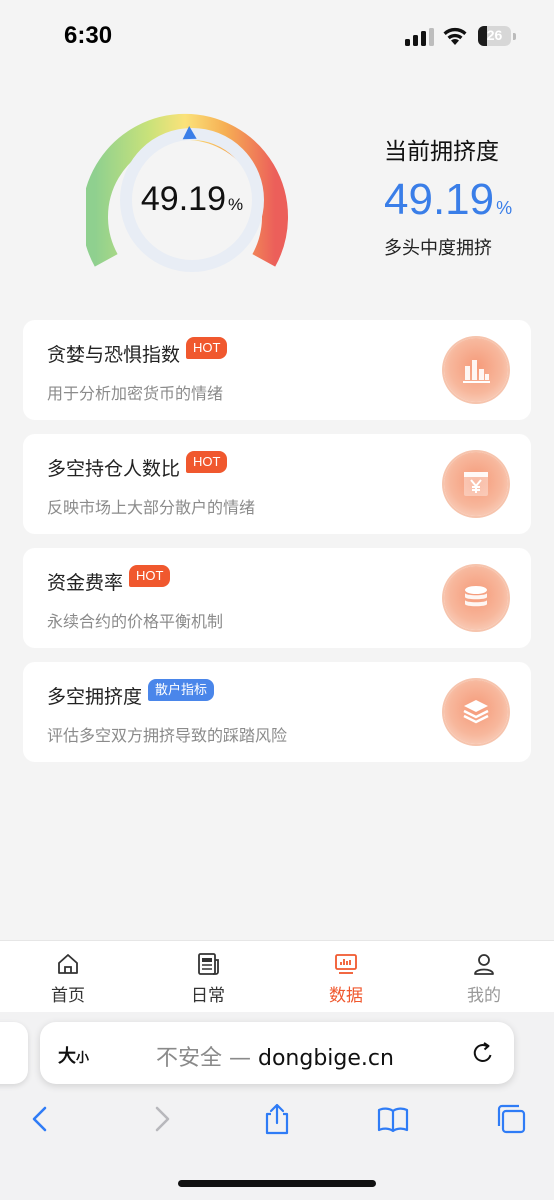 The image size is (554, 1200). Describe the element at coordinates (88, 35) in the screenshot. I see `status-time: 6:30` at that location.